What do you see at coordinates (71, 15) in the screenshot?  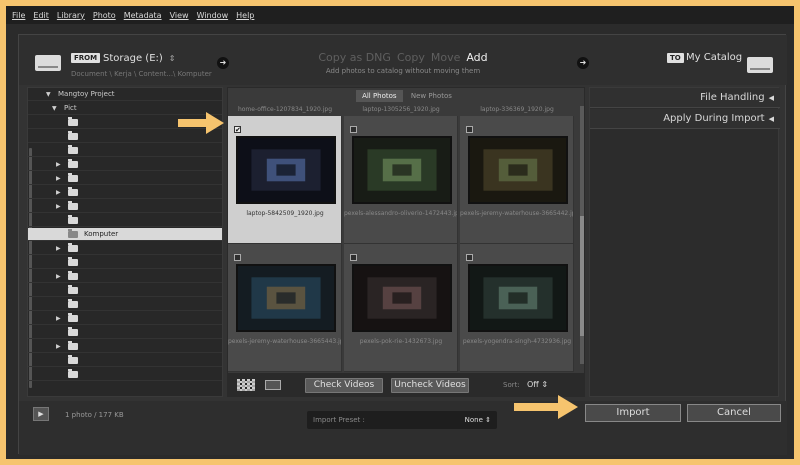 I see `menu-item-library: Library` at bounding box center [71, 15].